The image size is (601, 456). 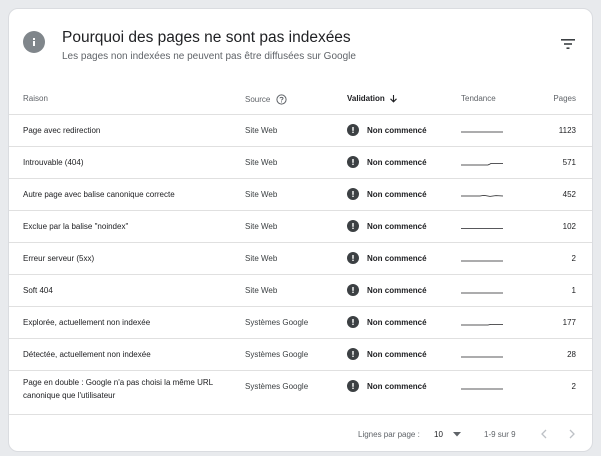 What do you see at coordinates (389, 434) in the screenshot?
I see `rows-per-page-label: Lignes par page :` at bounding box center [389, 434].